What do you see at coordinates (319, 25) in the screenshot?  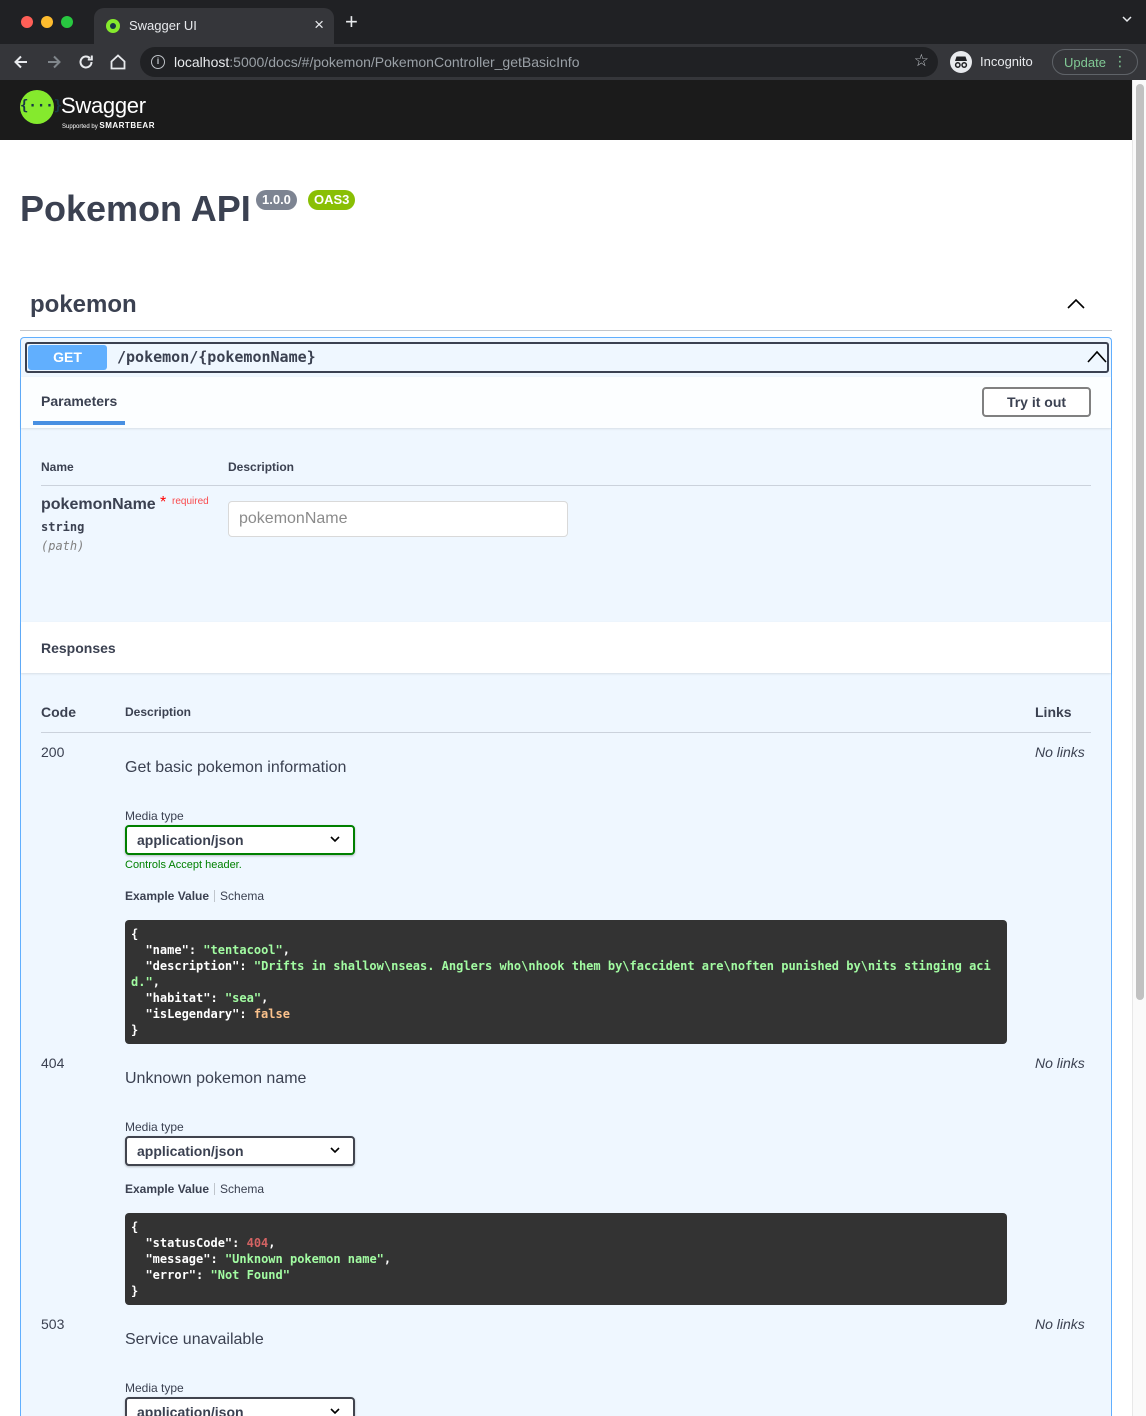 I see `tab-close-icon: ×` at bounding box center [319, 25].